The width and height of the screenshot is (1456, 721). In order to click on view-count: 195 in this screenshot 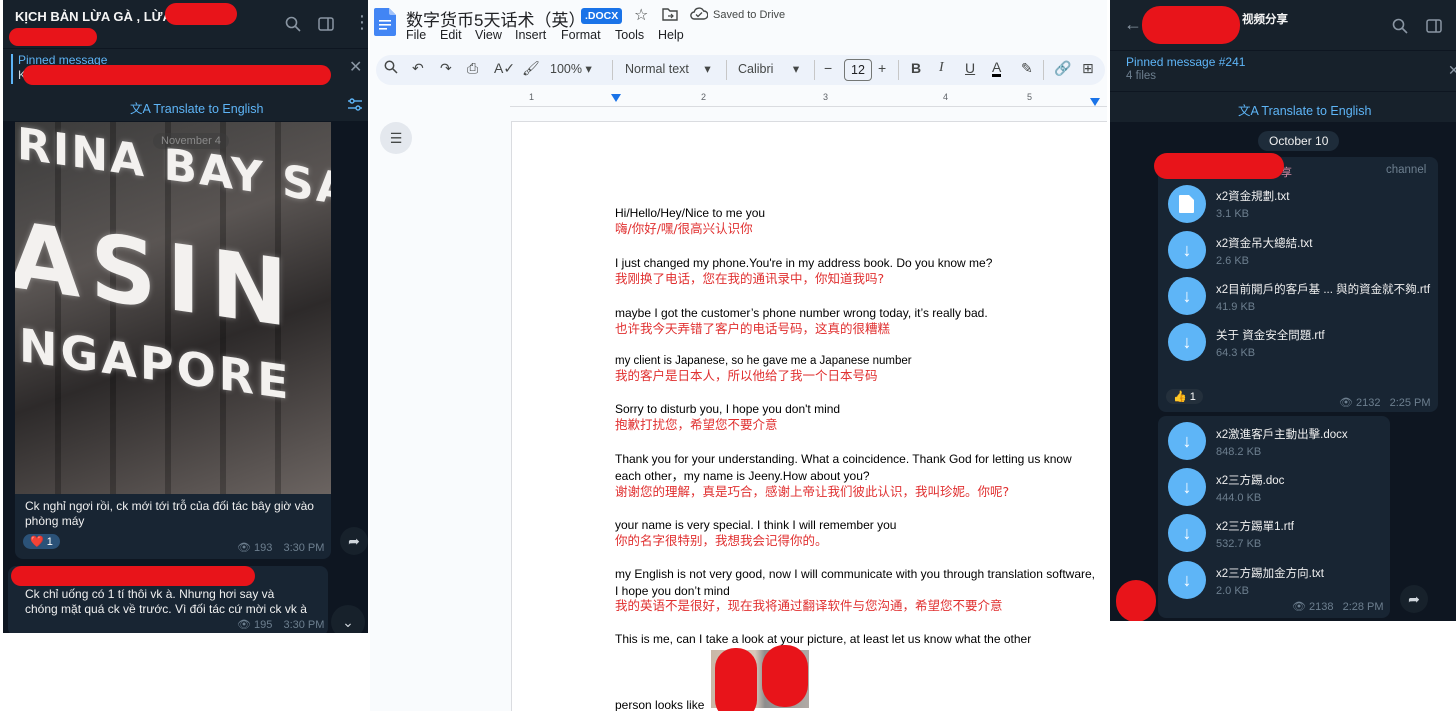, I will do `click(263, 625)`.